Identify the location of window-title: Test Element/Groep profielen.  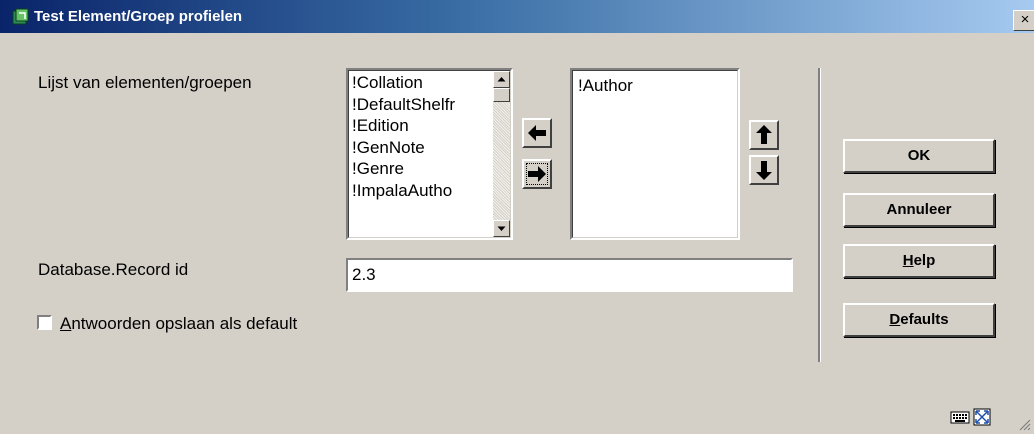
(138, 16).